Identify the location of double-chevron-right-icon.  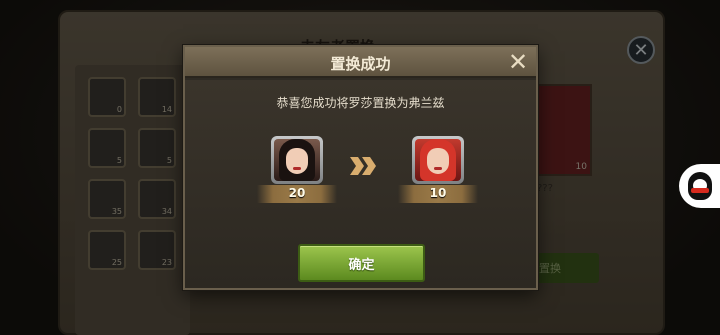
(363, 166).